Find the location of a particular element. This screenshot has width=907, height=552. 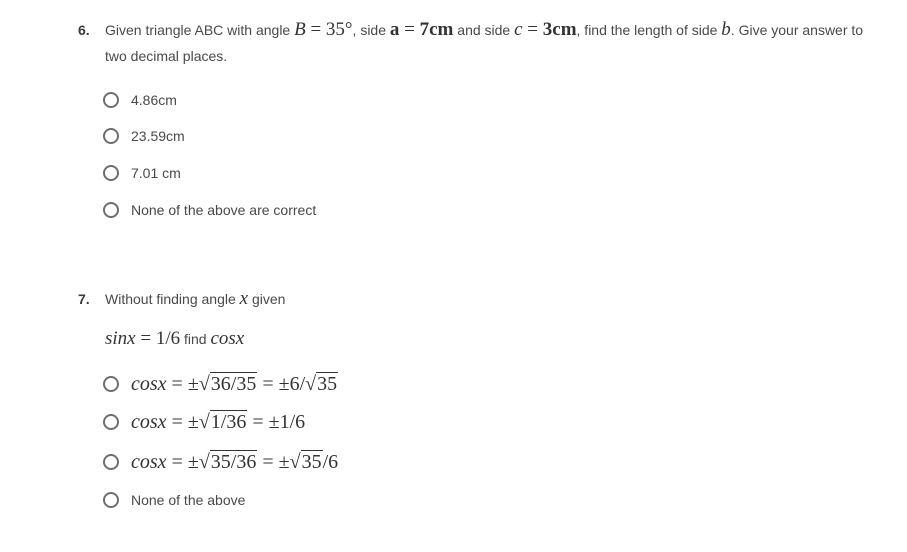

text-segment: , find the length of side is located at coordinates (649, 30).